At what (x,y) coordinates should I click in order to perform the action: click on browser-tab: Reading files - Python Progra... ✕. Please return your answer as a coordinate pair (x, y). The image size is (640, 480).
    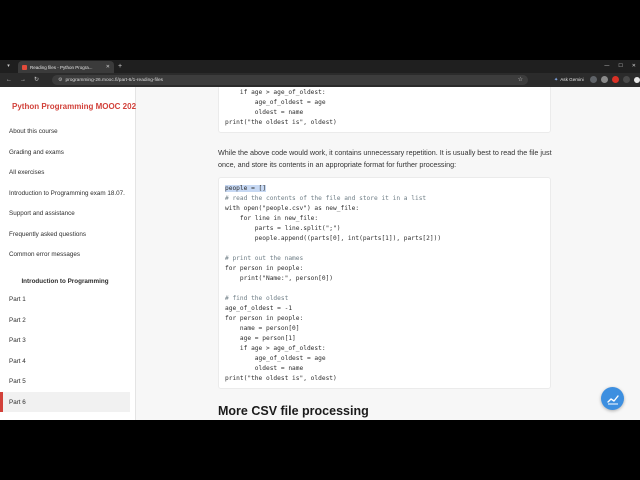
    Looking at the image, I should click on (66, 67).